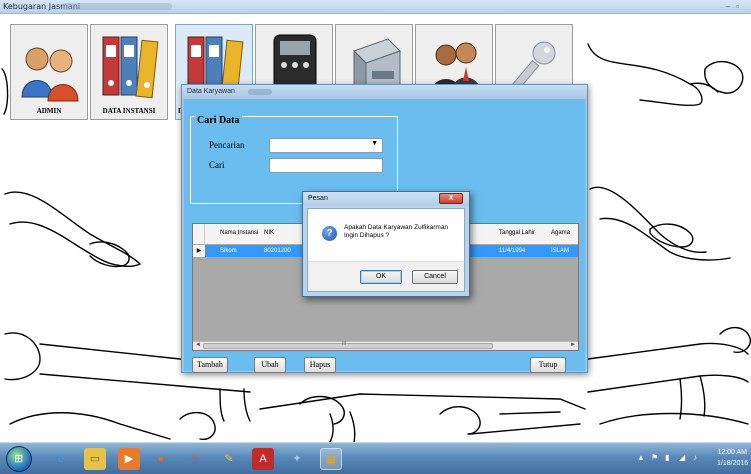 The height and width of the screenshot is (474, 751). Describe the element at coordinates (320, 365) in the screenshot. I see `hapus-button: Hapus` at that location.